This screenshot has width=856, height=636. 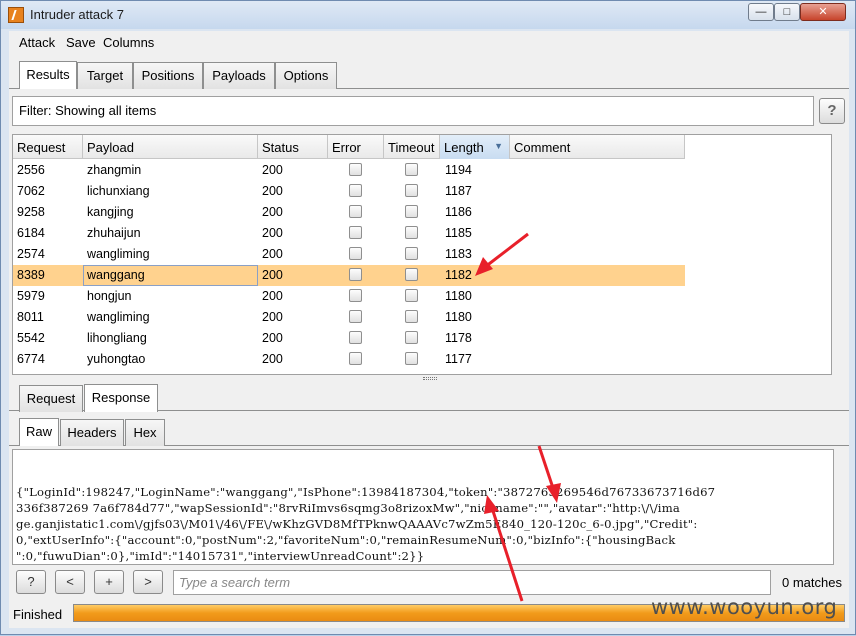 What do you see at coordinates (48, 147) in the screenshot?
I see `column-request: Request` at bounding box center [48, 147].